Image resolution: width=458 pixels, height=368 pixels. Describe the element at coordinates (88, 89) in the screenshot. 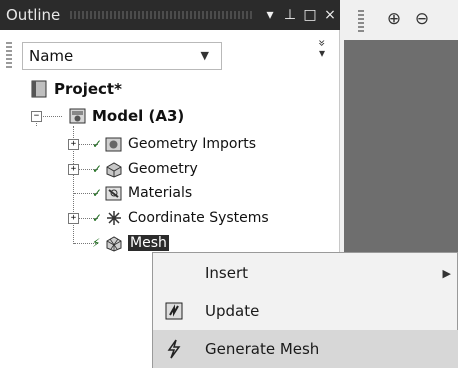

I see `tree-label-project: Project*` at that location.